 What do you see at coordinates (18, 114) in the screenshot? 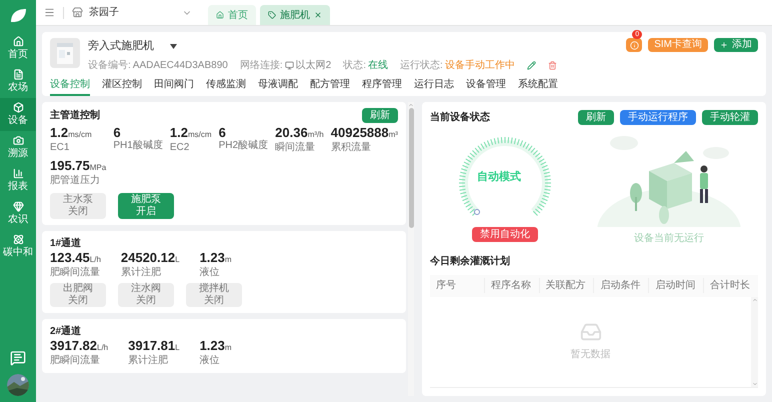
I see `sidebar-item: 设备` at bounding box center [18, 114].